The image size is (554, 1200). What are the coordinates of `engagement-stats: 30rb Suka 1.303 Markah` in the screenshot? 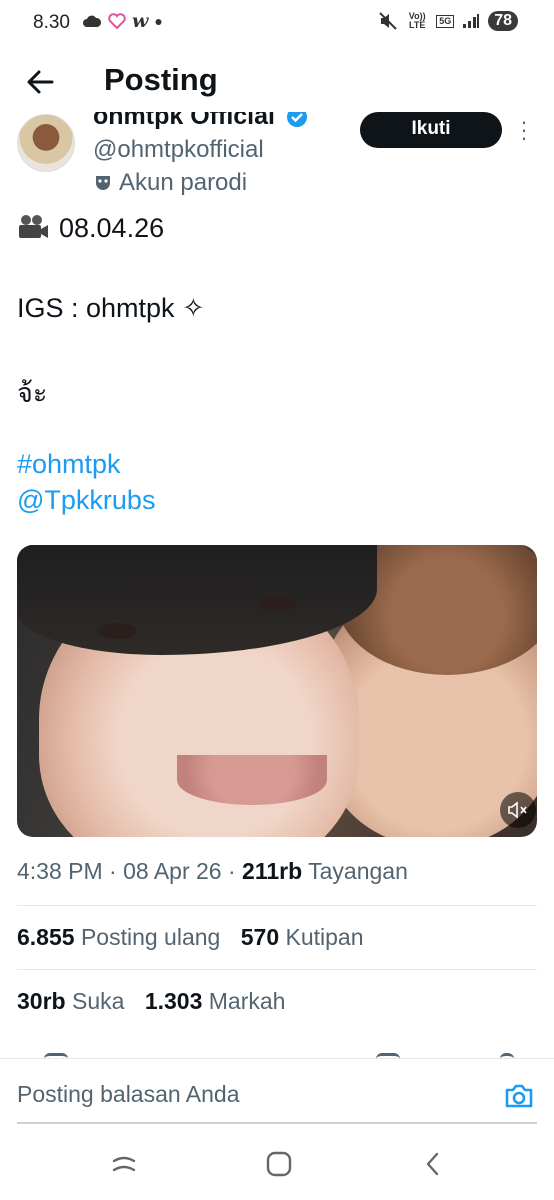 It's located at (158, 1001).